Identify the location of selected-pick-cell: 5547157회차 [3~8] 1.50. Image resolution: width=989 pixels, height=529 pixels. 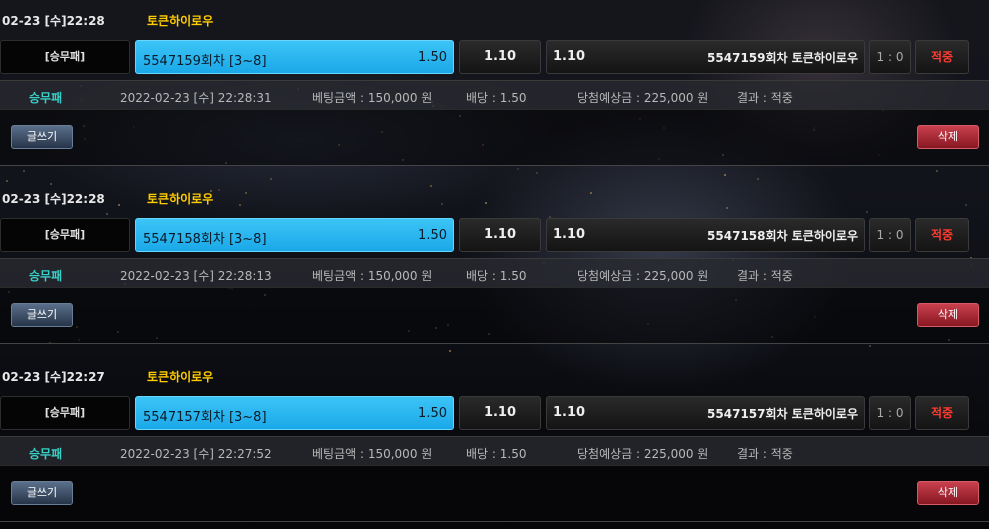
(294, 413).